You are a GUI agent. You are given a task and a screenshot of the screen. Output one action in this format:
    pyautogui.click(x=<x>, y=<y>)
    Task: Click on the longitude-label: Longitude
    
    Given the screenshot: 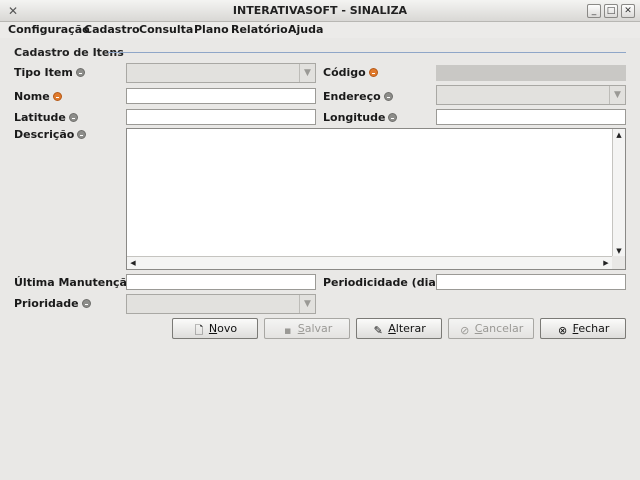 What is the action you would take?
    pyautogui.click(x=360, y=117)
    